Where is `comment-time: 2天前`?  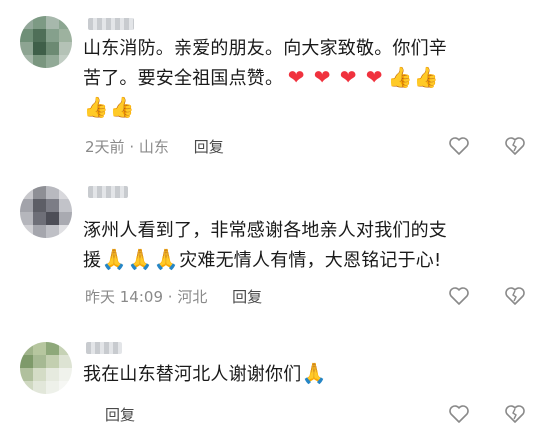
comment-time: 2天前 is located at coordinates (105, 147).